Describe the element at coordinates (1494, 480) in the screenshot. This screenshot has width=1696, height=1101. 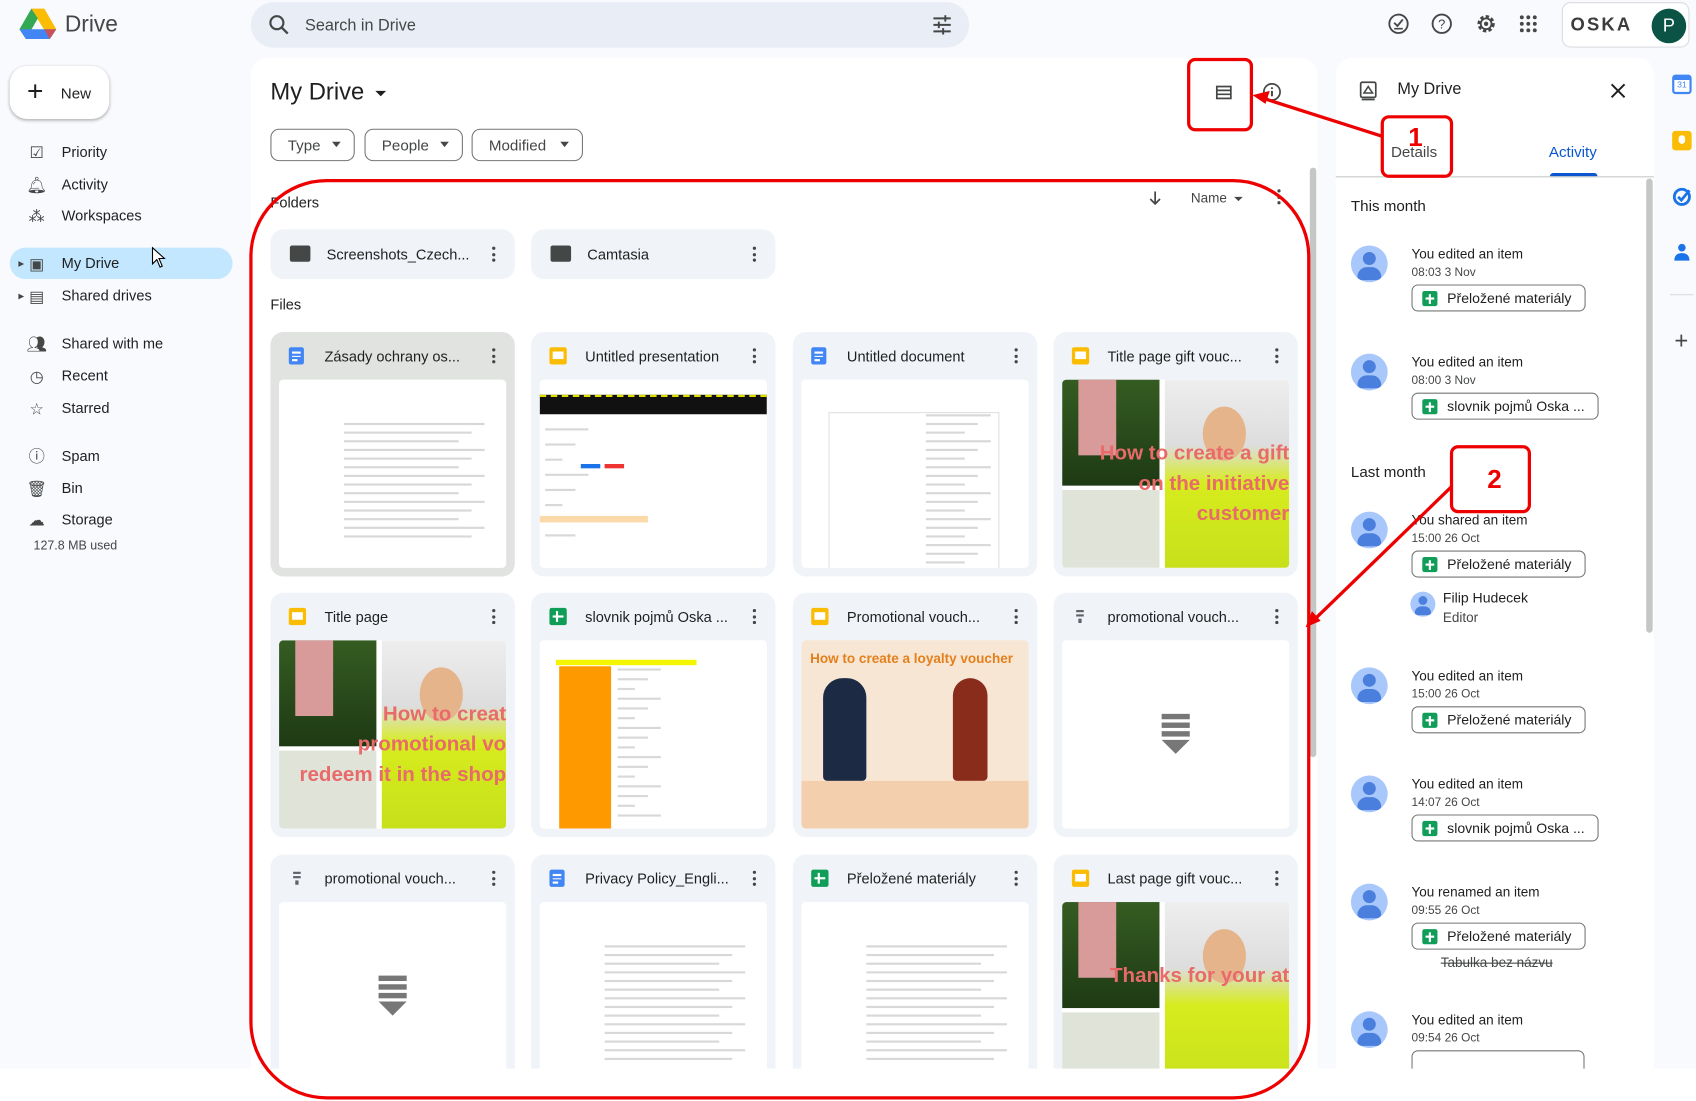
I see `annotation-label-2: 2` at that location.